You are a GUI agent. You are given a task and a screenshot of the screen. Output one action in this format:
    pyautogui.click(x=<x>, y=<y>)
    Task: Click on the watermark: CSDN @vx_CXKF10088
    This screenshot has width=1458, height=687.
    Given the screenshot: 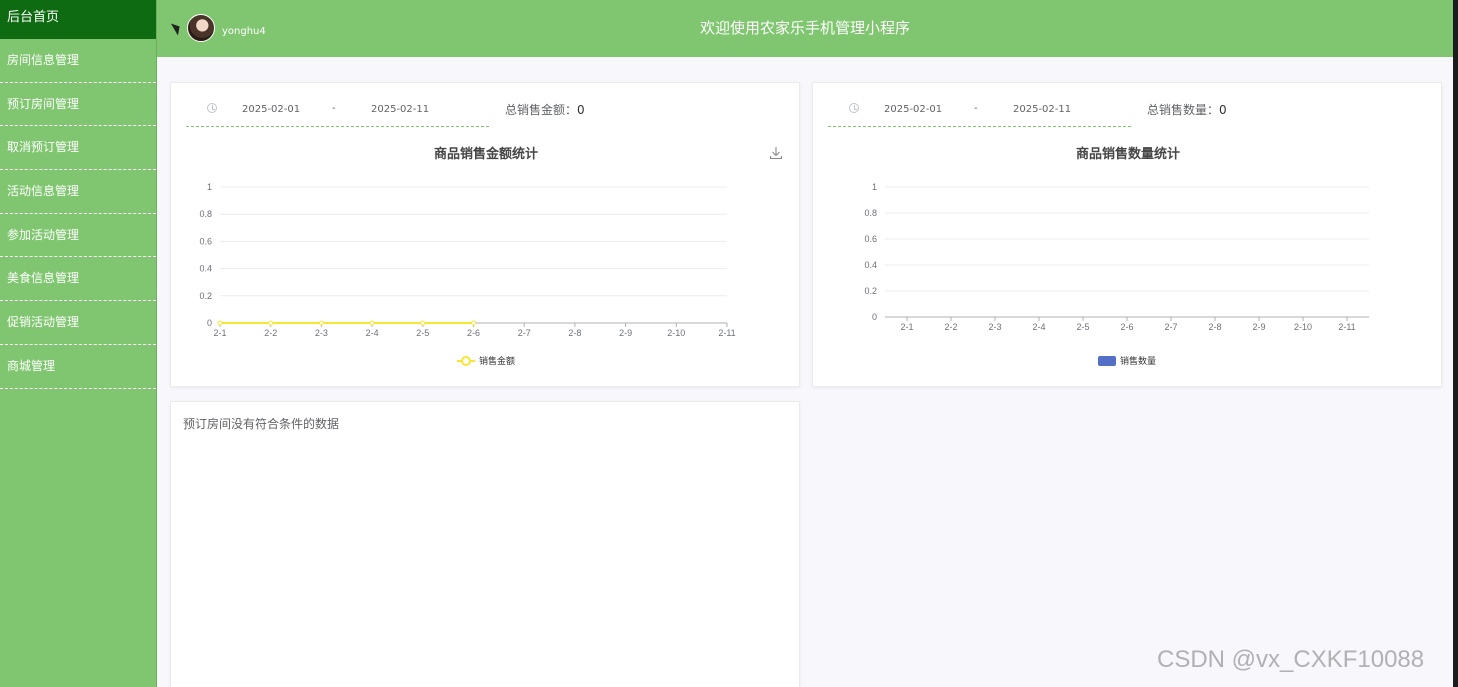 What is the action you would take?
    pyautogui.click(x=1291, y=659)
    